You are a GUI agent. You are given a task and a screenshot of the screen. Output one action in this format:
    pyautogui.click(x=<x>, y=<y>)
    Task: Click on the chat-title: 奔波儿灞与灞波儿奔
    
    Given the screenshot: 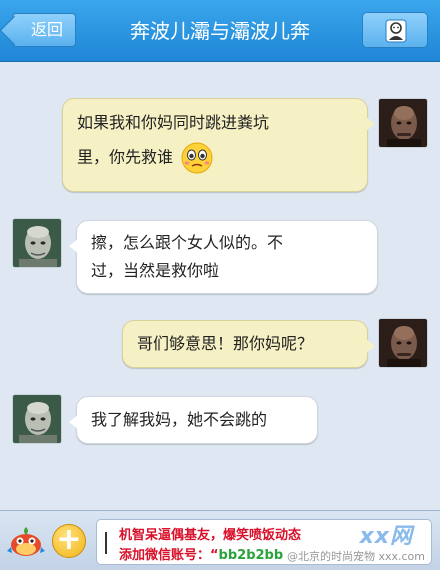 What is the action you would take?
    pyautogui.click(x=220, y=31)
    